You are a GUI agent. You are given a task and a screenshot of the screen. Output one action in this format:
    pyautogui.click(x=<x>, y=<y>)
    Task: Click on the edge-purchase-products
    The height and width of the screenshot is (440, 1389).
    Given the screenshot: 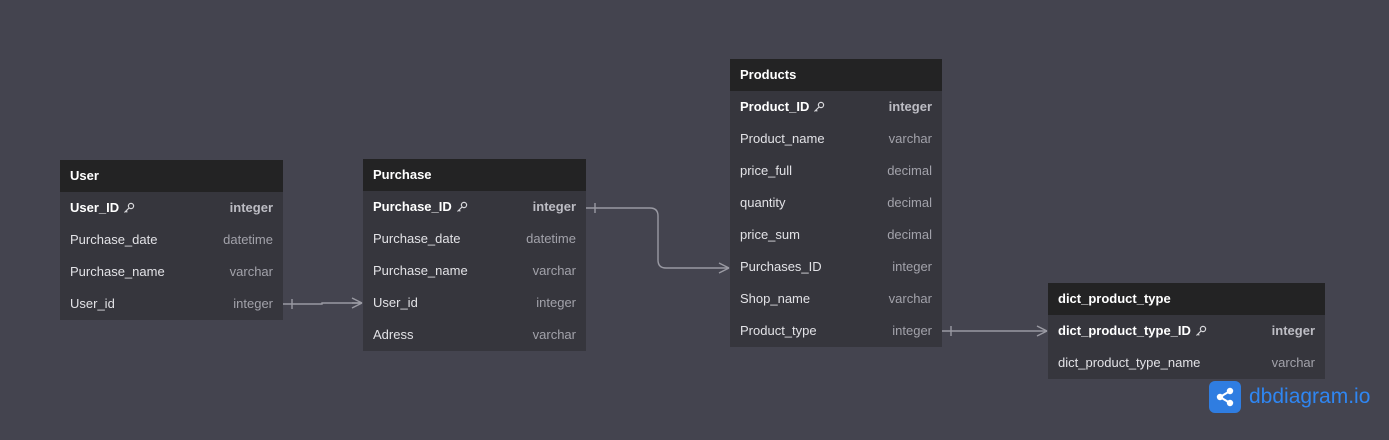 What is the action you would take?
    pyautogui.click(x=657, y=238)
    